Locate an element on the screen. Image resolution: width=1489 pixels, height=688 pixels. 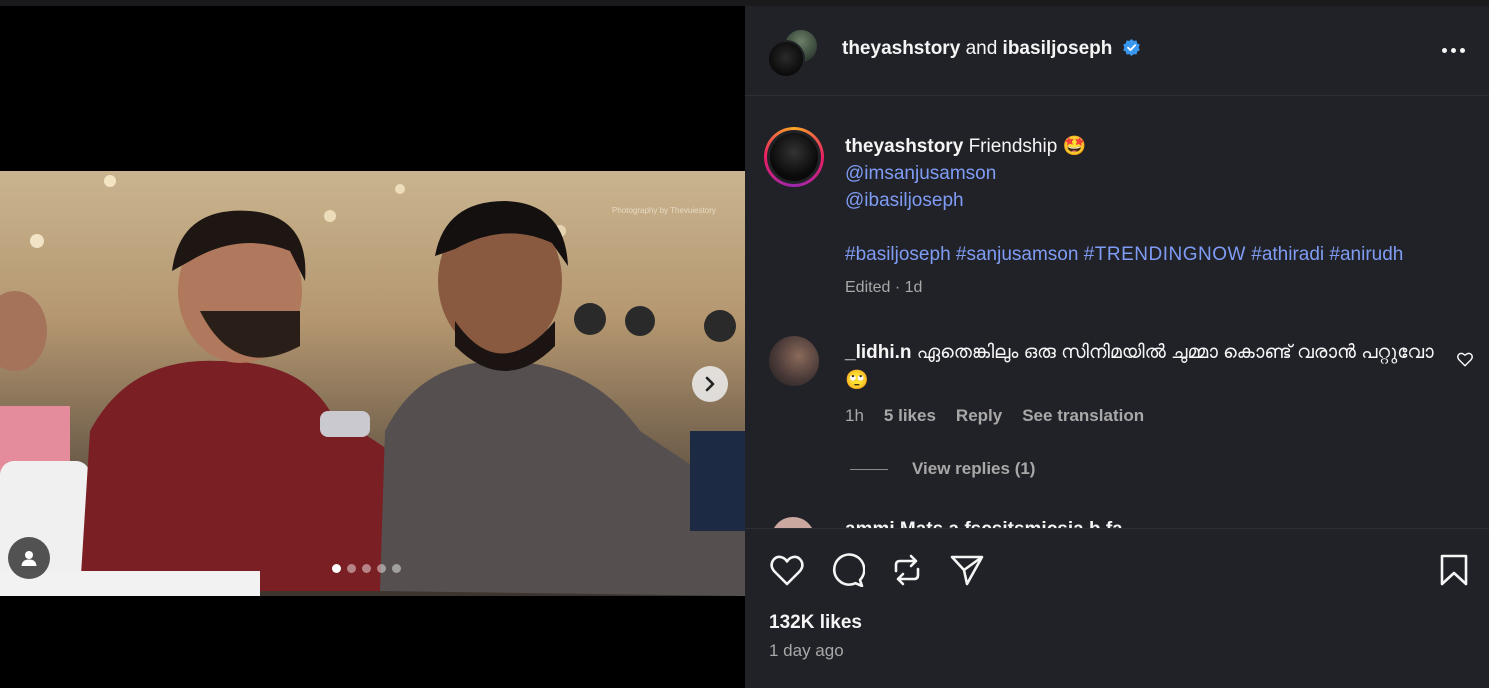
caption-author-avatar is located at coordinates (794, 157).